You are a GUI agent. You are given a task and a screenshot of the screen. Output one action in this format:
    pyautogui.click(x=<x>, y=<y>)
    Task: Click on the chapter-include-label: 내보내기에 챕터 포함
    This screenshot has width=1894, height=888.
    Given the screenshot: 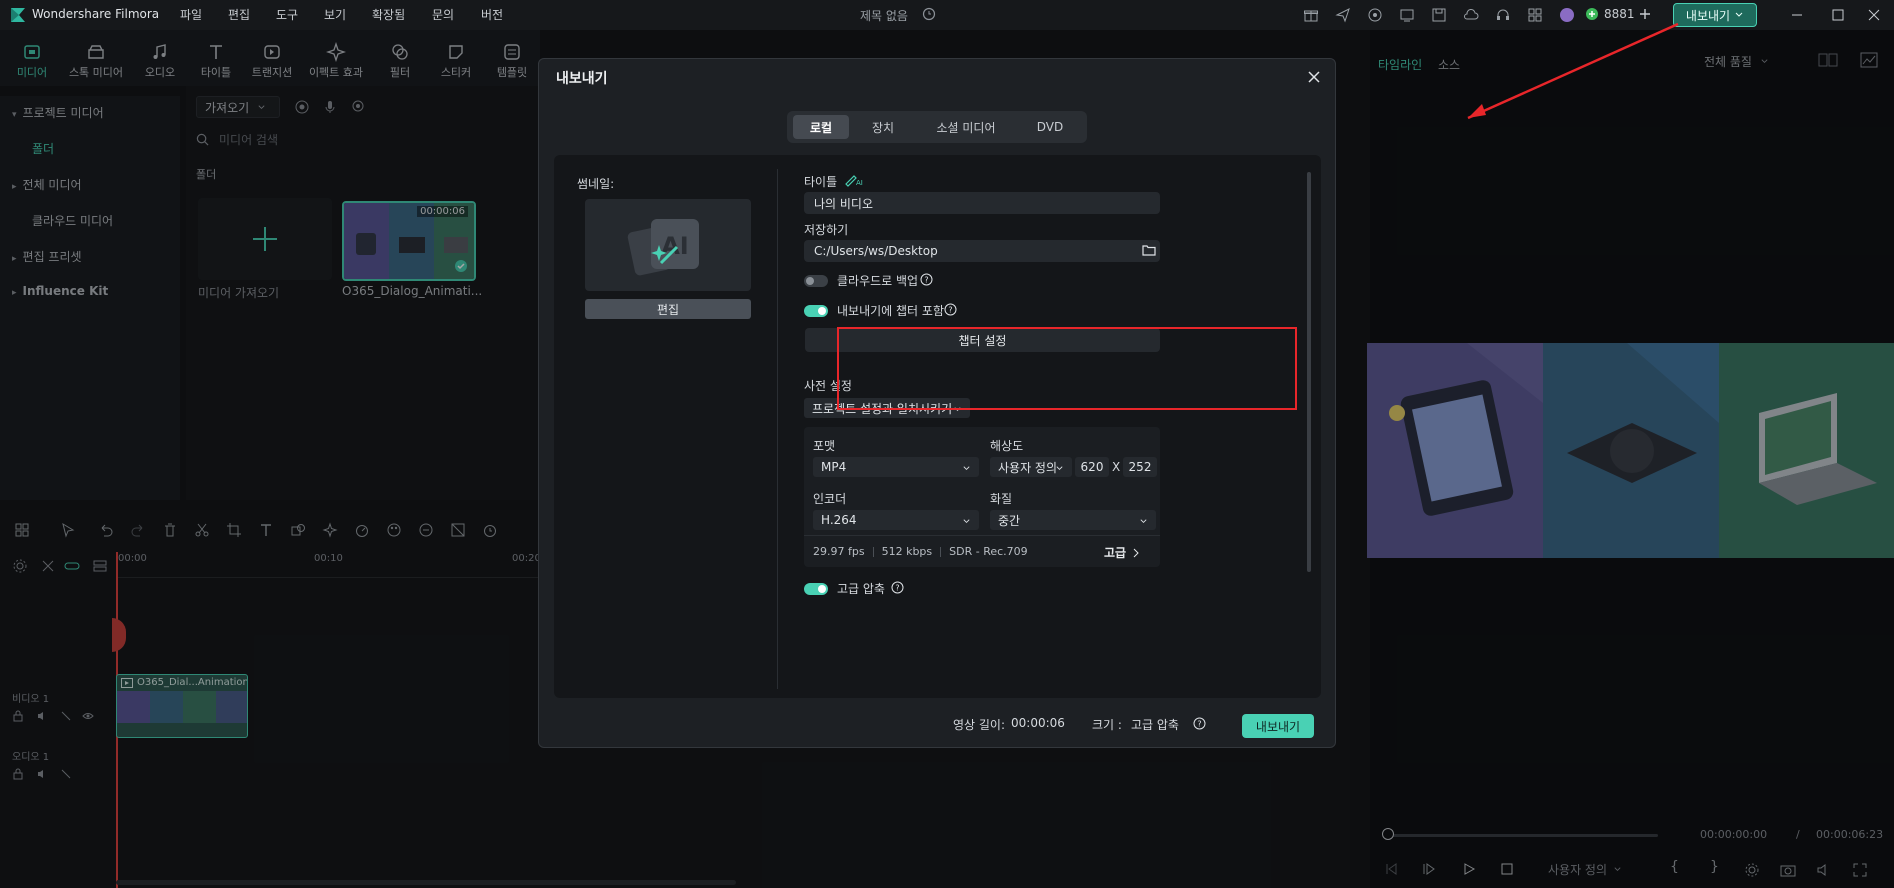 What is the action you would take?
    pyautogui.click(x=890, y=311)
    